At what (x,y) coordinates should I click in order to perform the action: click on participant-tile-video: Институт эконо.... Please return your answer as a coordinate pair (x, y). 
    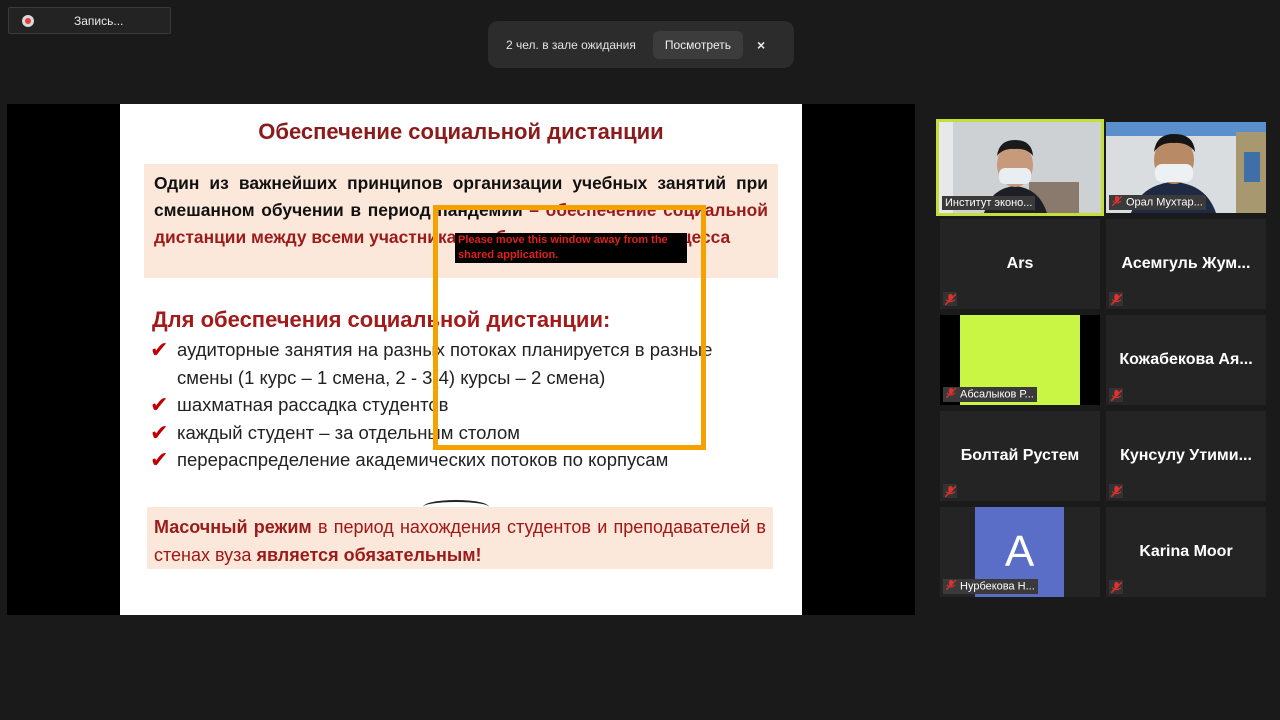
    Looking at the image, I should click on (1020, 167).